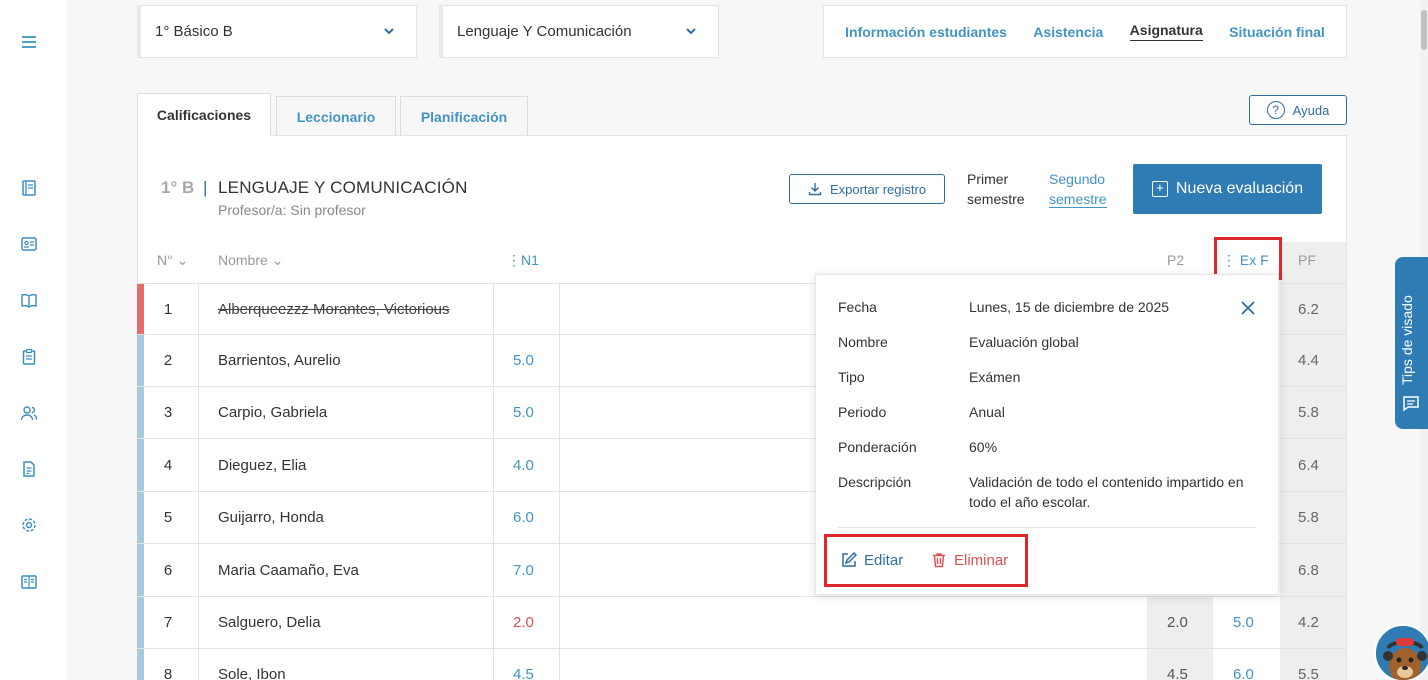 The image size is (1428, 680). What do you see at coordinates (1166, 31) in the screenshot?
I see `nav-subject: Asignatura` at bounding box center [1166, 31].